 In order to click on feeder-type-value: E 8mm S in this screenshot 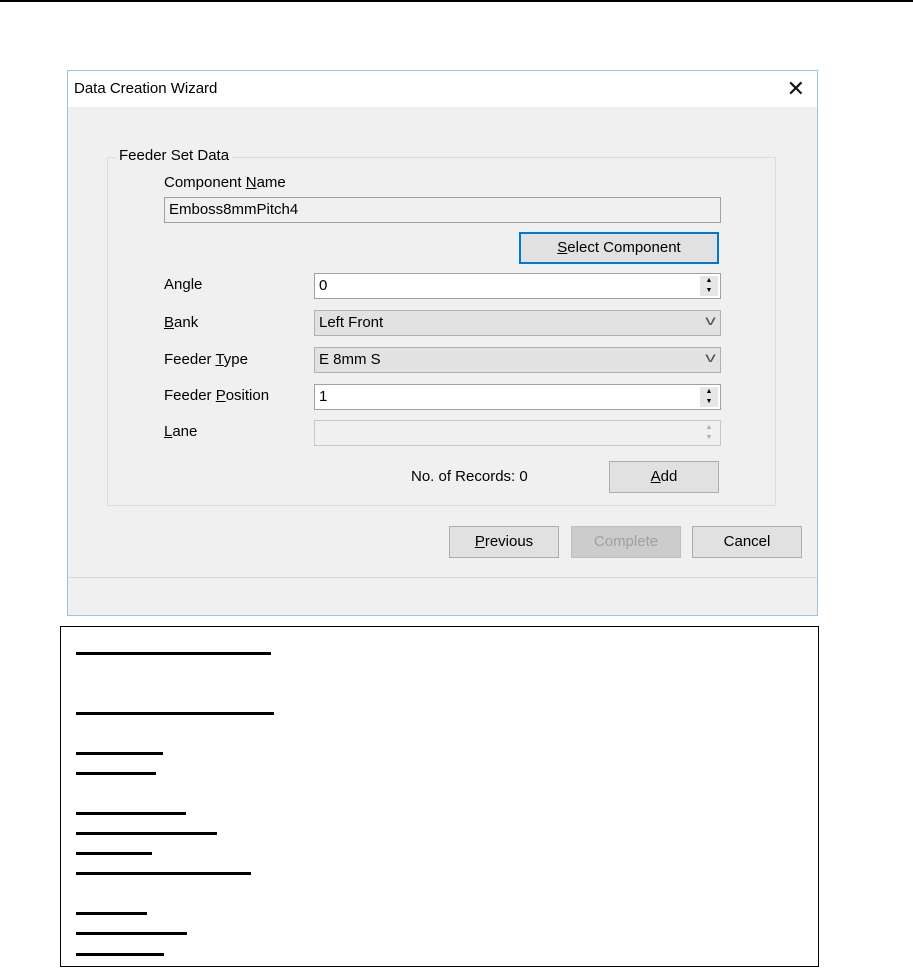, I will do `click(350, 359)`.